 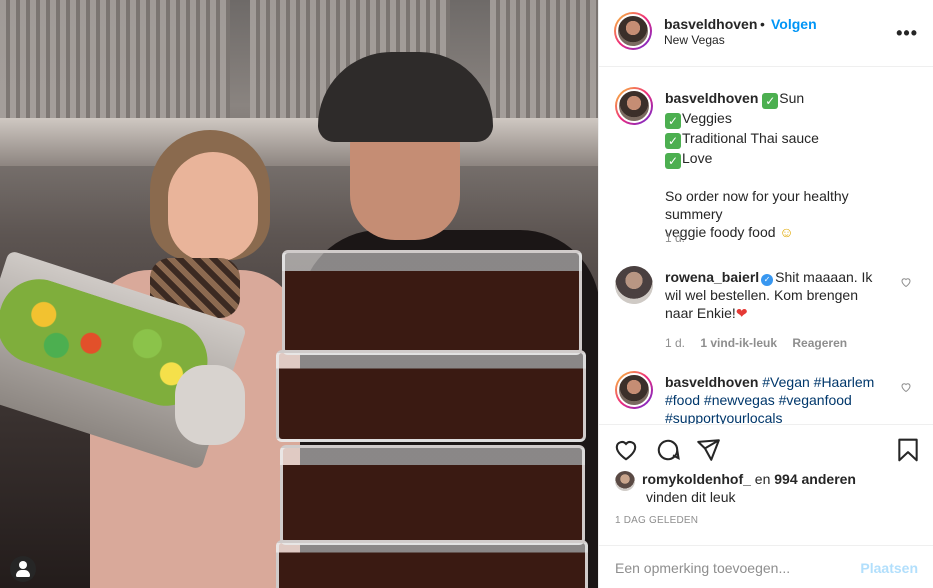 What do you see at coordinates (824, 277) in the screenshot?
I see `comment-line: Shit maaaan. Ik` at bounding box center [824, 277].